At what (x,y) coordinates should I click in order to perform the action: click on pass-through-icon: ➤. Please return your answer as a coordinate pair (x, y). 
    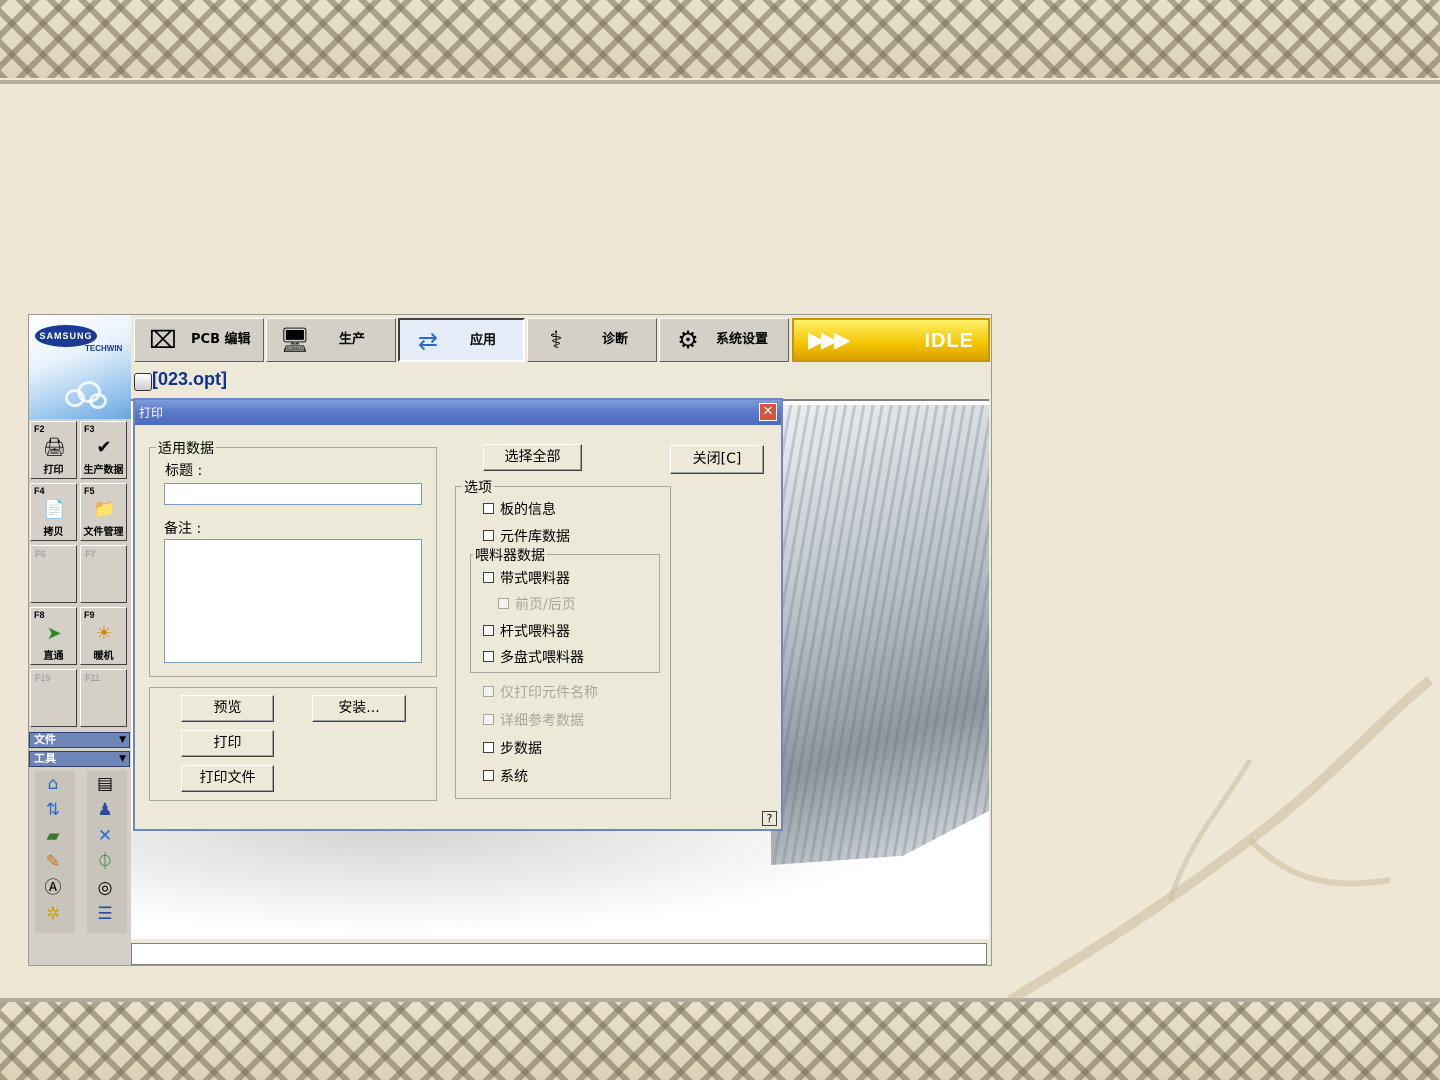
    Looking at the image, I should click on (54, 633).